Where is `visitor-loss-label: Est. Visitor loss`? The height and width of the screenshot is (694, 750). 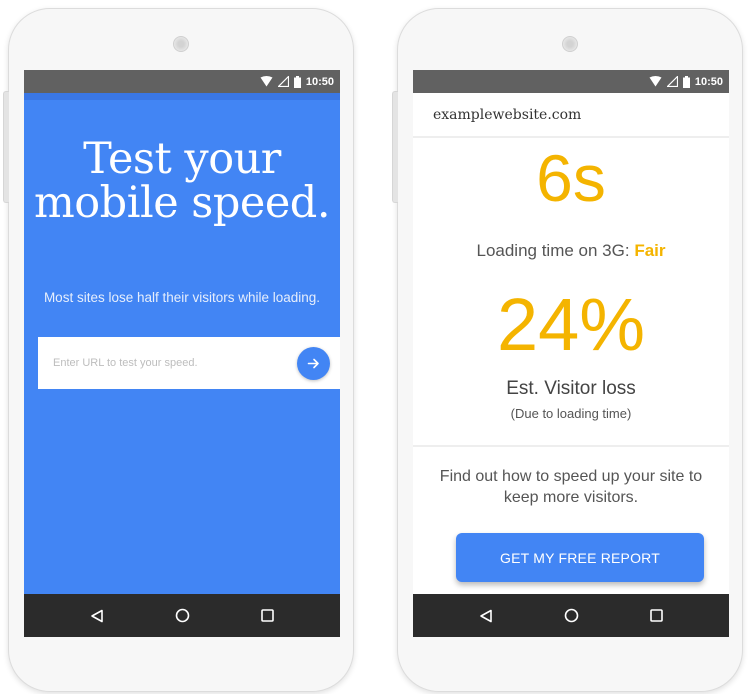 visitor-loss-label: Est. Visitor loss is located at coordinates (571, 388).